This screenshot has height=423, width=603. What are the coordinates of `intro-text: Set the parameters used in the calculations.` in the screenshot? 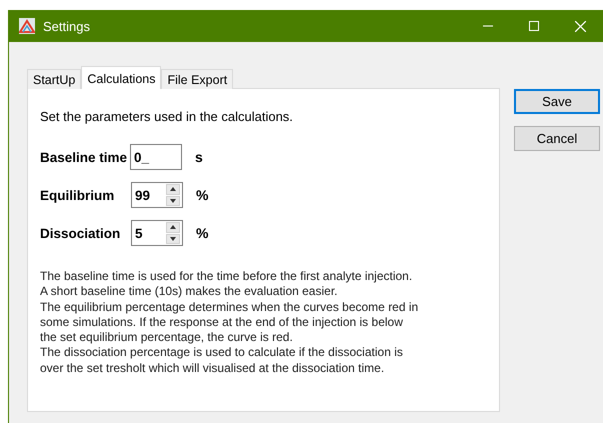 It's located at (167, 116).